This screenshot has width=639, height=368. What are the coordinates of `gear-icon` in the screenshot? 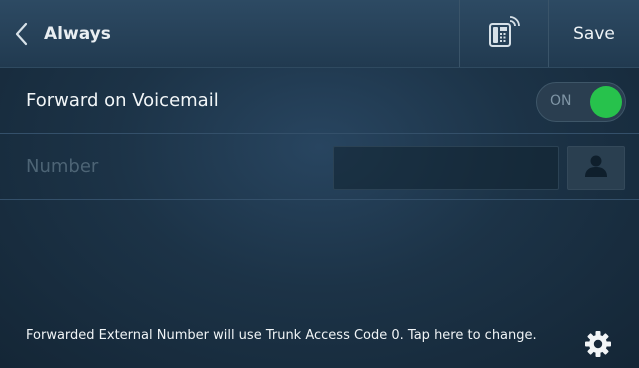 It's located at (598, 346).